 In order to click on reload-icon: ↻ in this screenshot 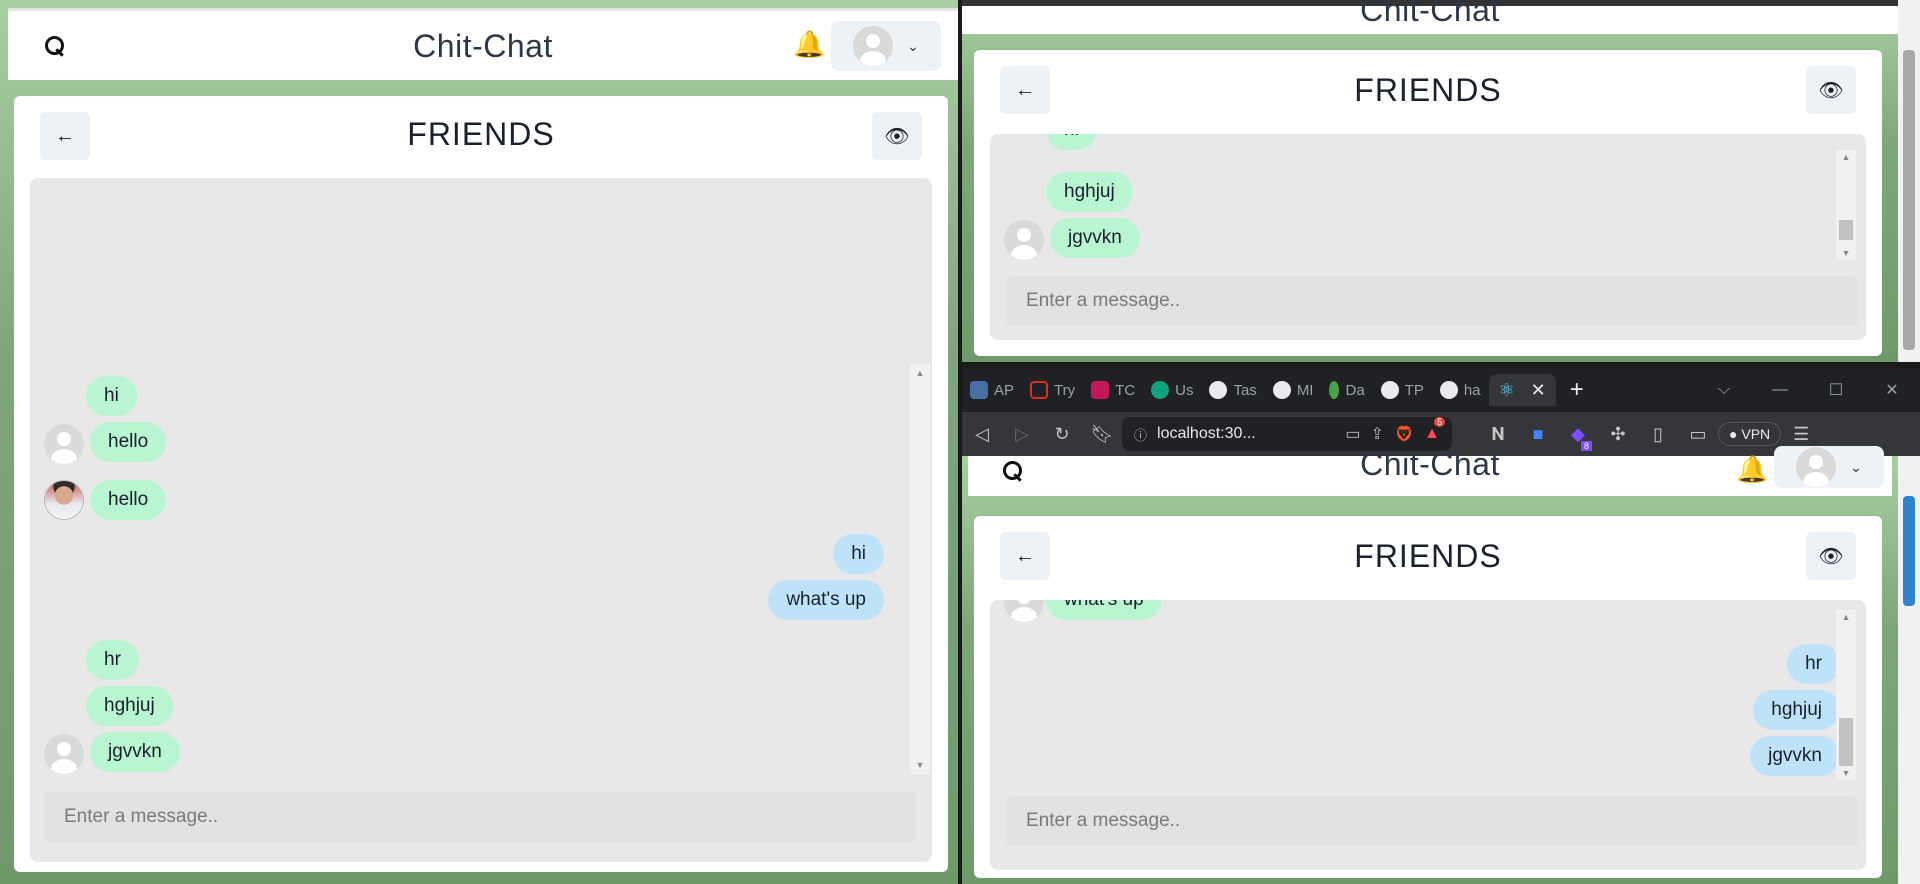, I will do `click(1062, 434)`.